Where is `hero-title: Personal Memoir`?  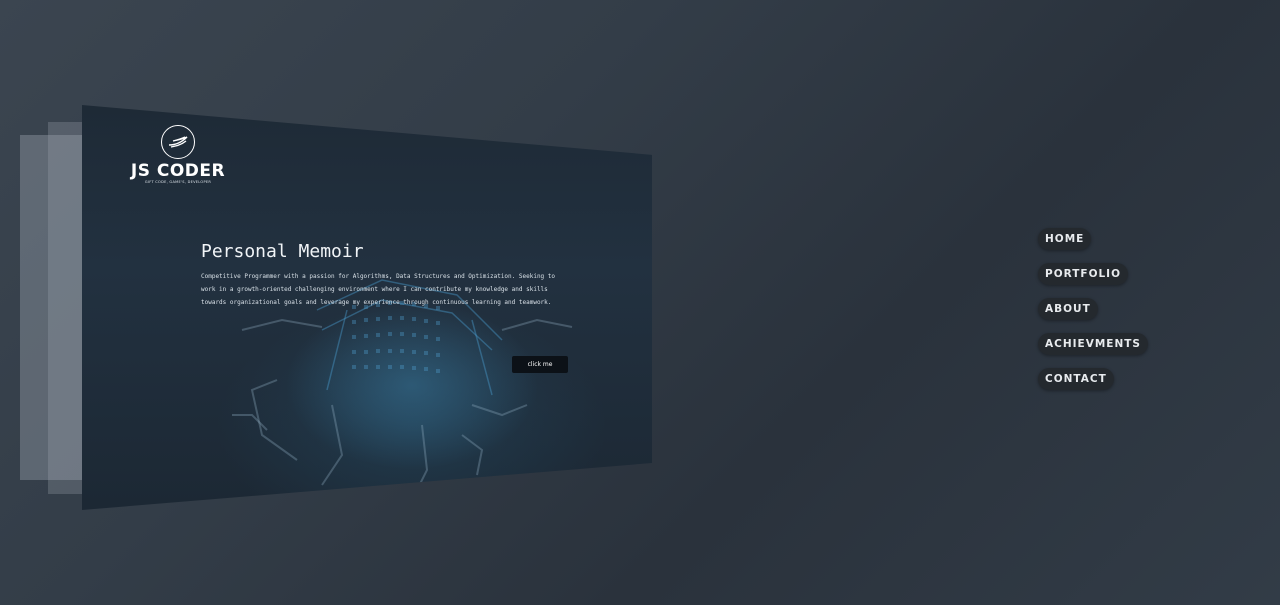
hero-title: Personal Memoir is located at coordinates (282, 251).